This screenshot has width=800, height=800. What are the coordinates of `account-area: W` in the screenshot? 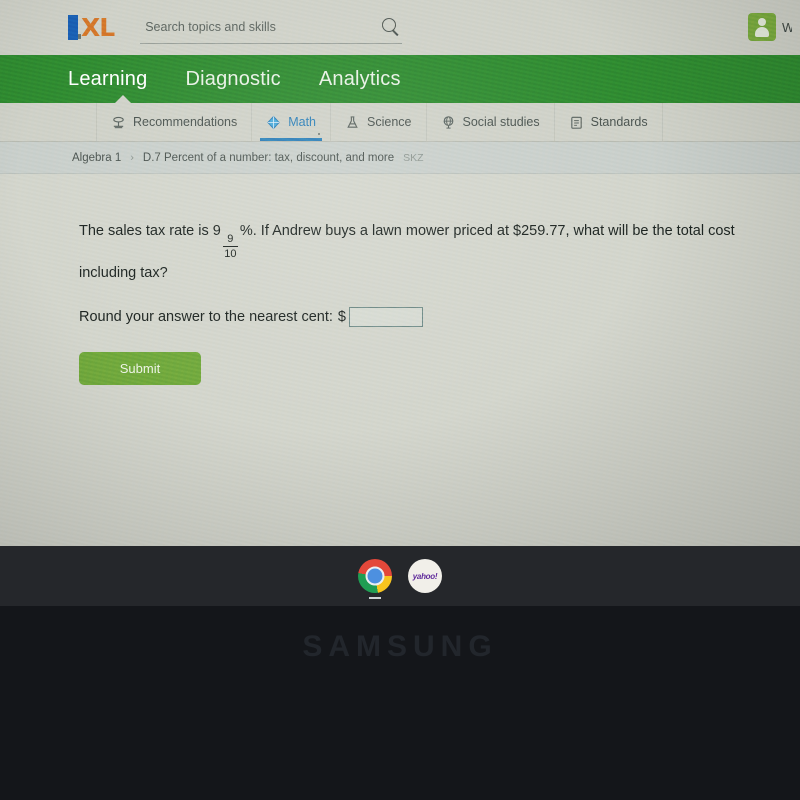 It's located at (770, 27).